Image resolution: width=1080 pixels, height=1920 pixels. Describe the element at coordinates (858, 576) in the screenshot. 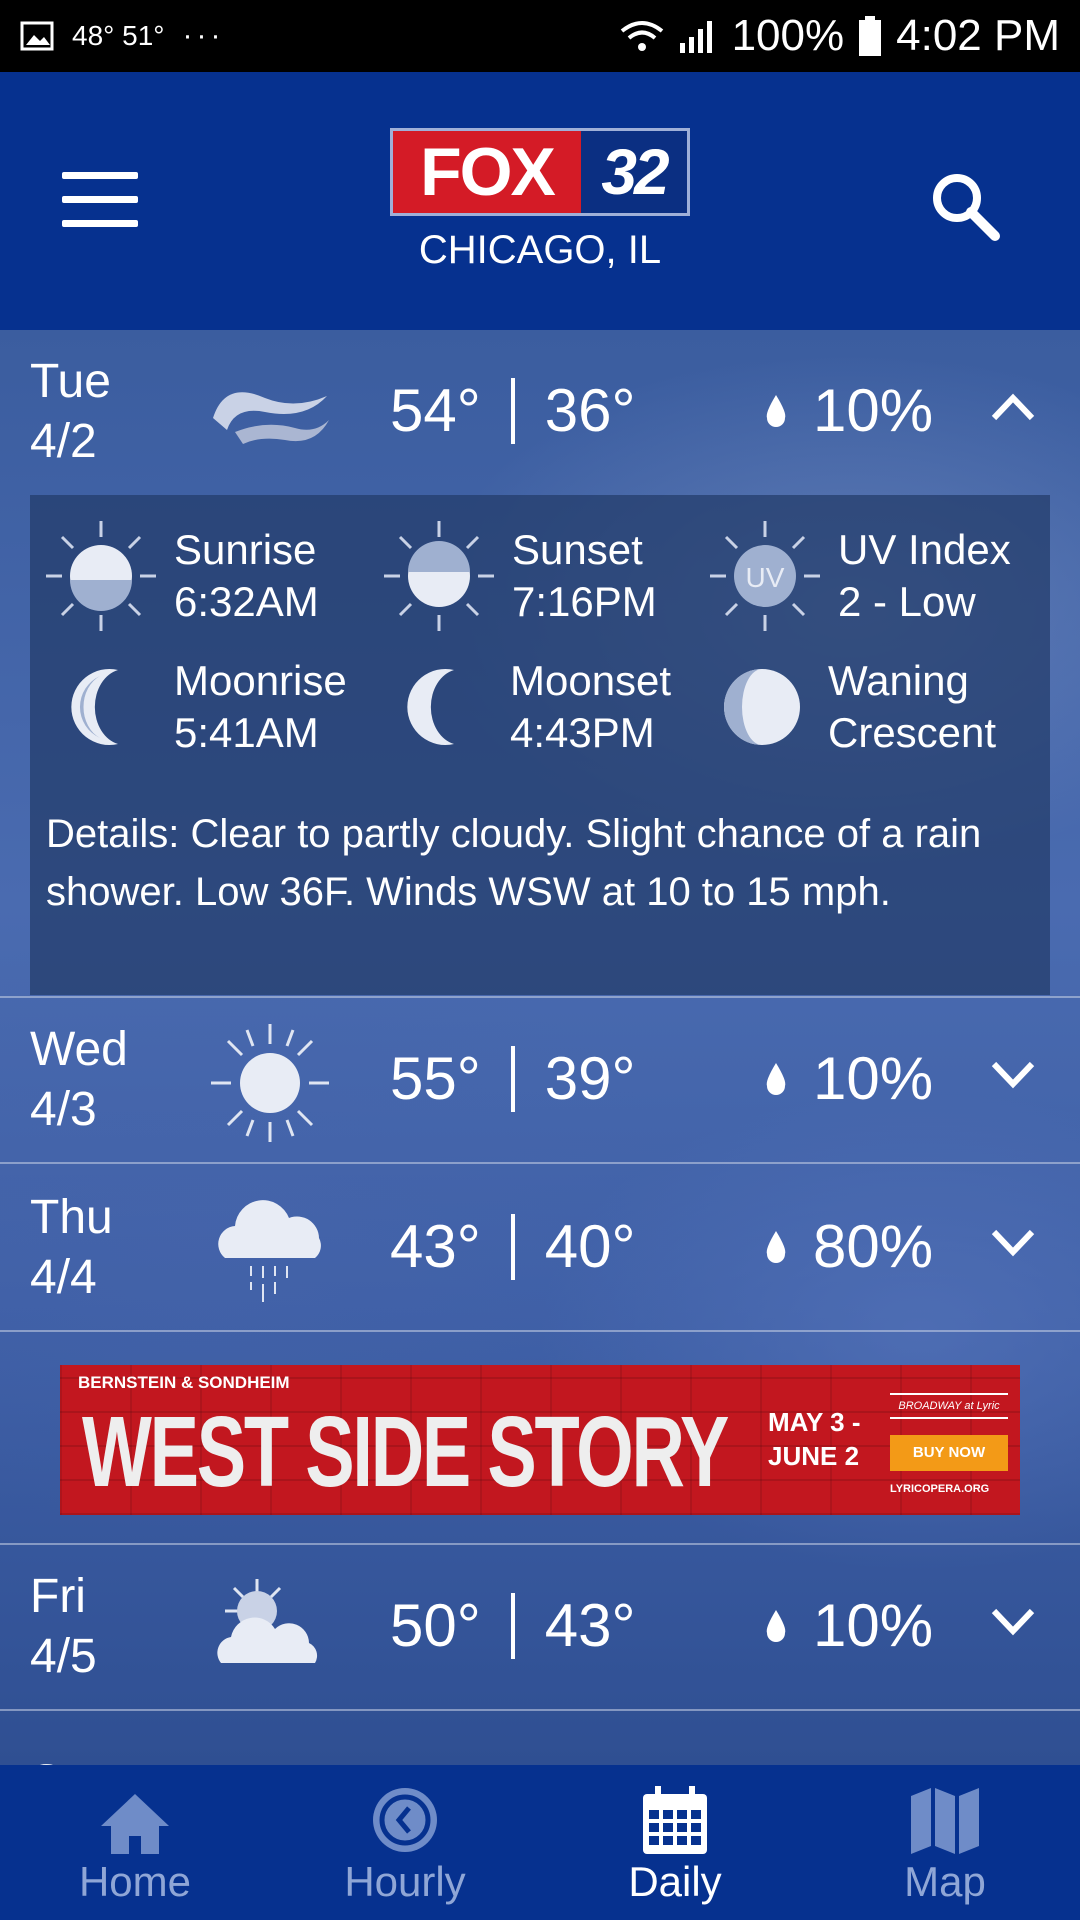

I see `uv-index-item: UV UV Index 2 - Low` at that location.